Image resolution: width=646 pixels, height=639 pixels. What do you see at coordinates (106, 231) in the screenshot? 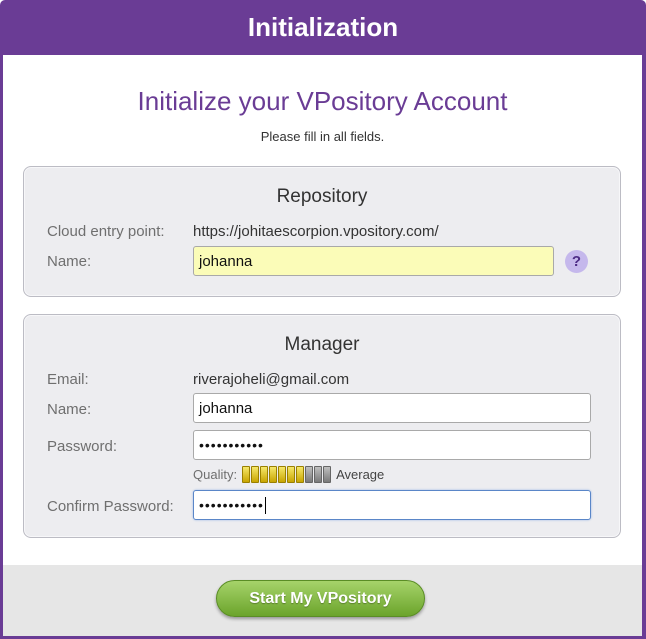
I see `cloud-entry-label: Cloud entry point:` at bounding box center [106, 231].